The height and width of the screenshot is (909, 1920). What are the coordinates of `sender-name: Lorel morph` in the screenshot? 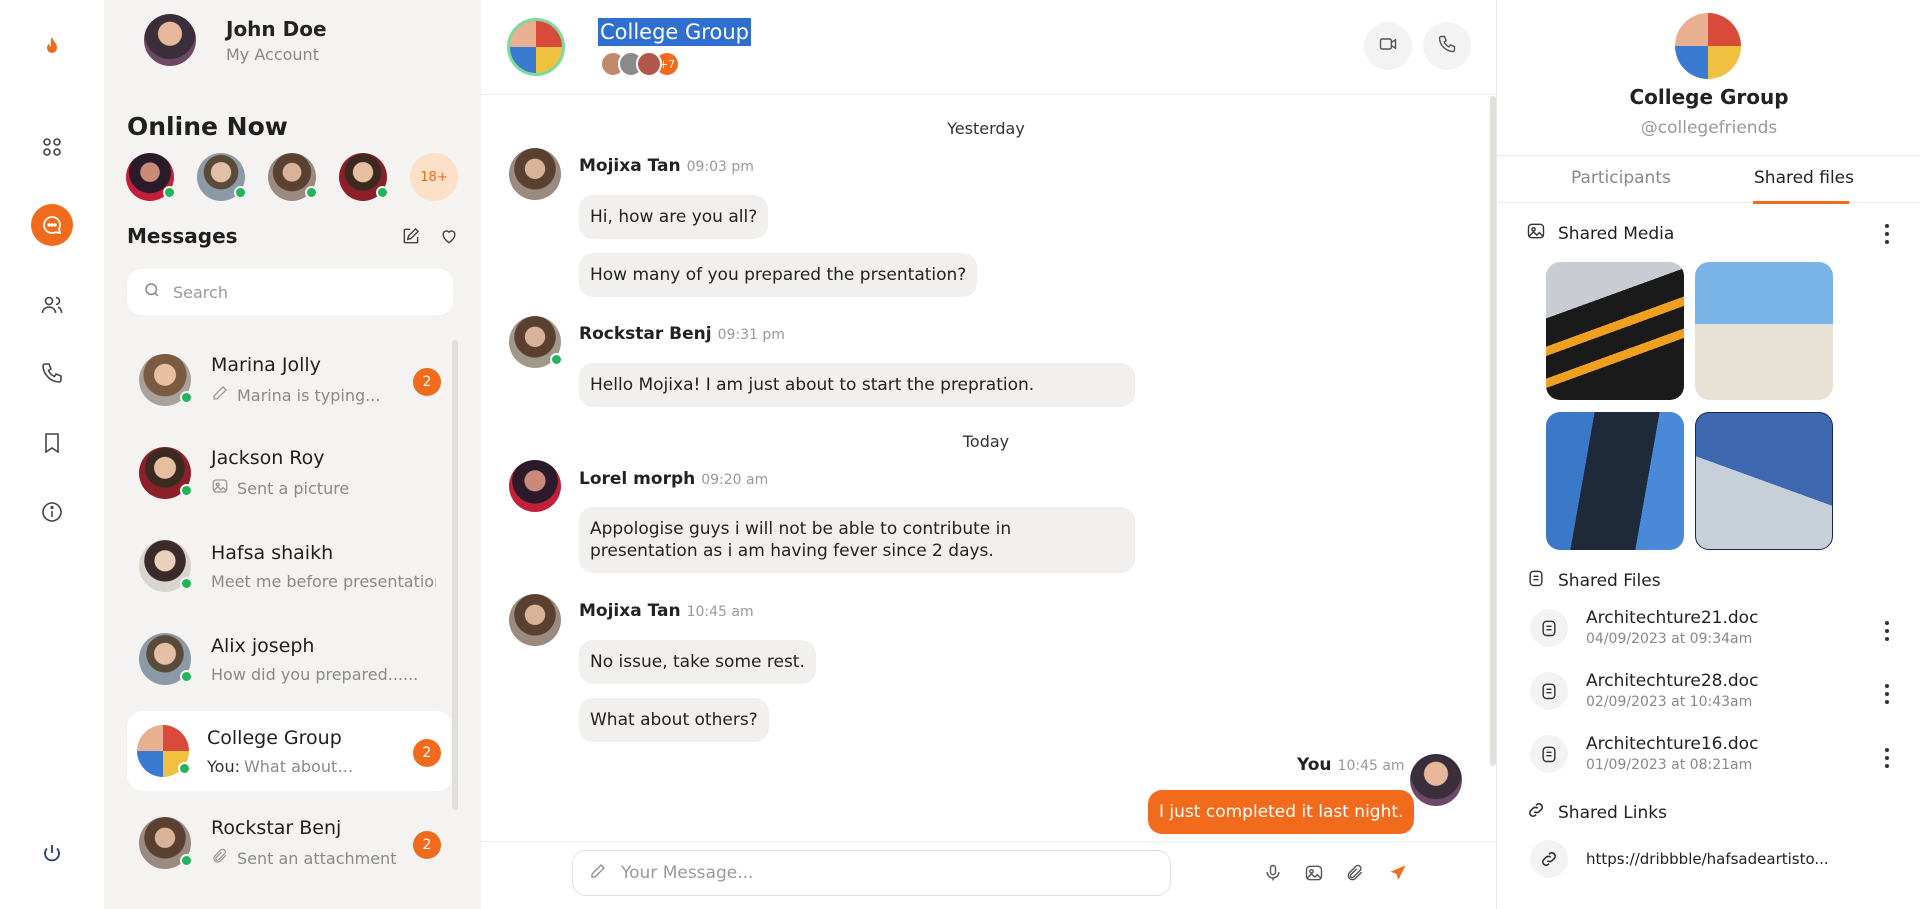 It's located at (637, 479).